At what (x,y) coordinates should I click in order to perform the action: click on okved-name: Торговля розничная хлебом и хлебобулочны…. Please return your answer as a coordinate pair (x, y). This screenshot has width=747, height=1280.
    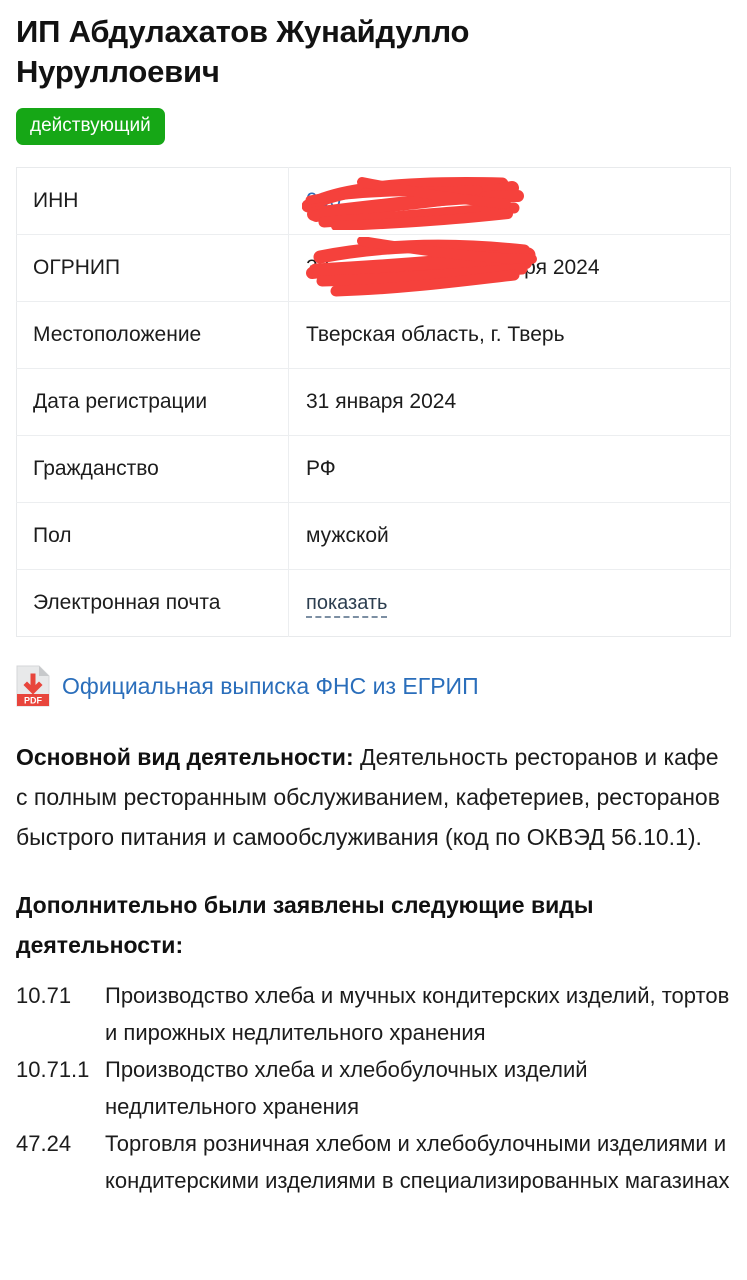
    Looking at the image, I should click on (417, 1162).